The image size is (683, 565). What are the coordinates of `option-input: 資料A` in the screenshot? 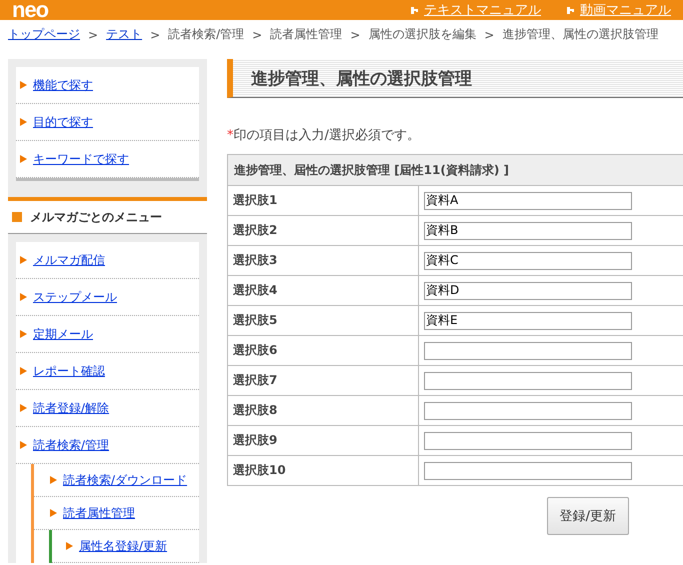 It's located at (528, 201).